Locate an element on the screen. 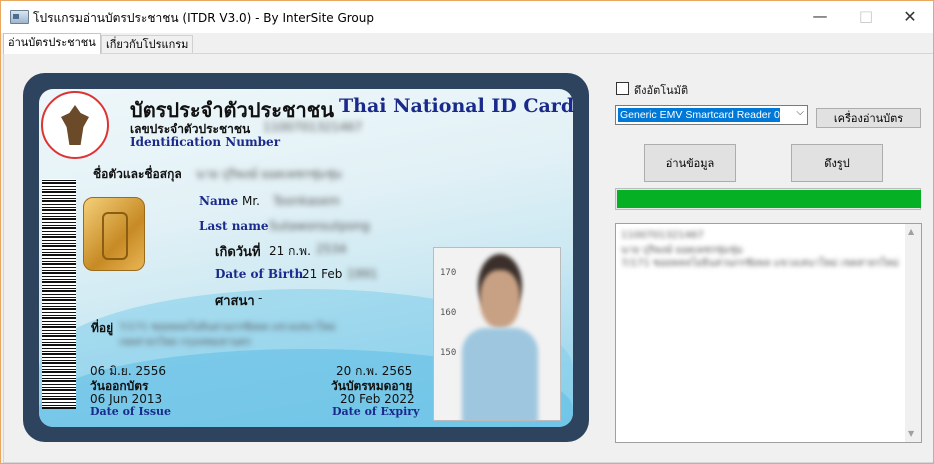 This screenshot has width=934, height=464. address-label: ที่อยู่ is located at coordinates (102, 328).